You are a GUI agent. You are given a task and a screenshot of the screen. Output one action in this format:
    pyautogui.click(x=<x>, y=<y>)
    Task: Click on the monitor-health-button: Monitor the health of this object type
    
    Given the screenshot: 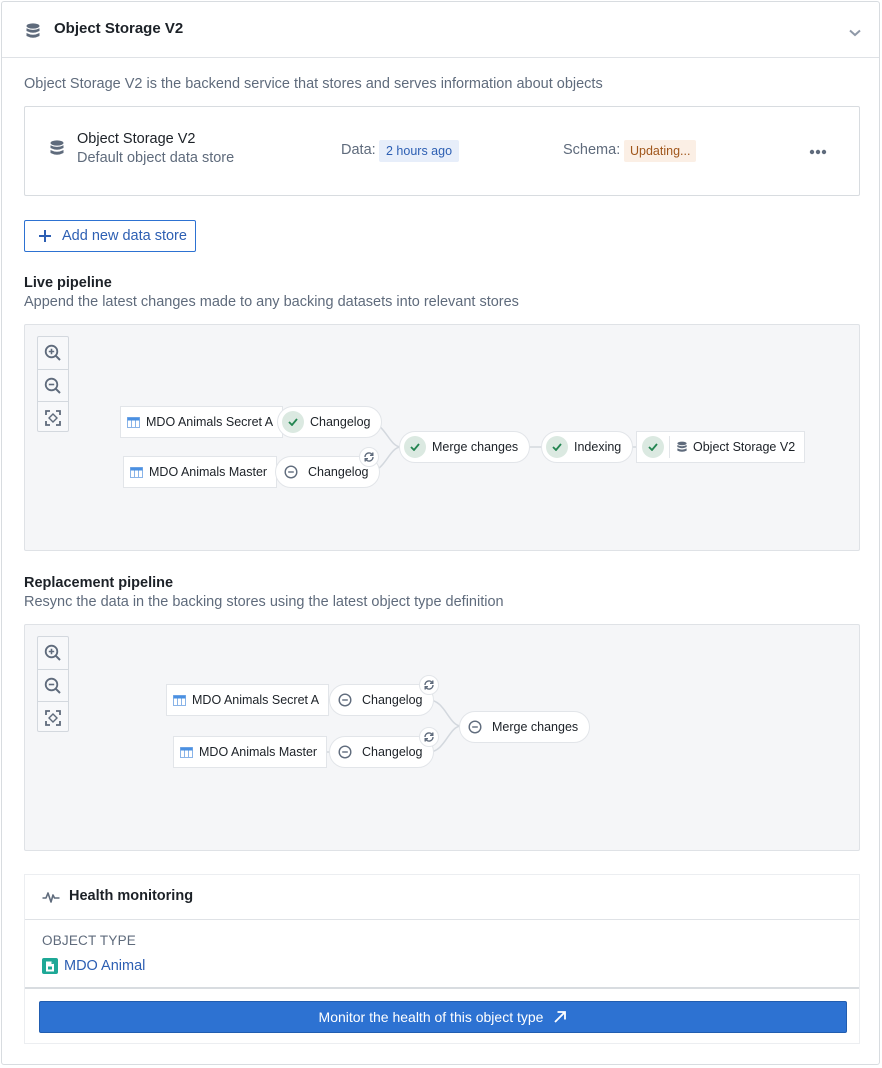 What is the action you would take?
    pyautogui.click(x=443, y=1017)
    